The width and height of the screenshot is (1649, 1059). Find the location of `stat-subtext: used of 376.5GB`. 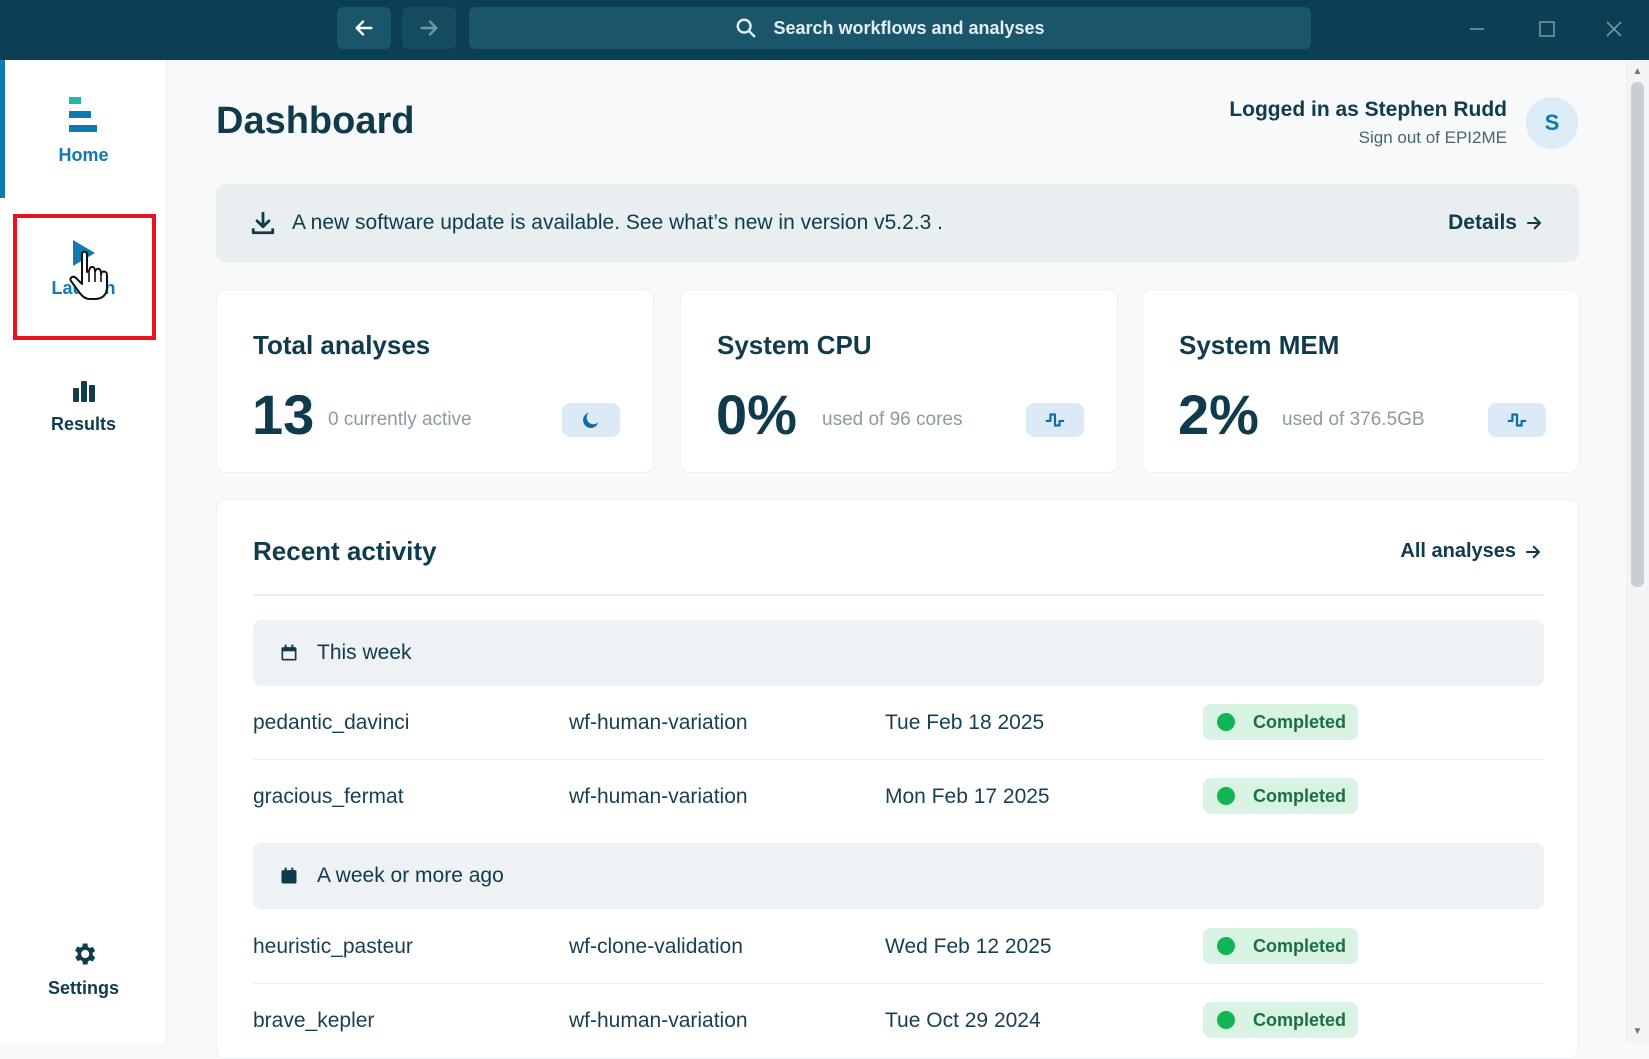

stat-subtext: used of 376.5GB is located at coordinates (1353, 419).